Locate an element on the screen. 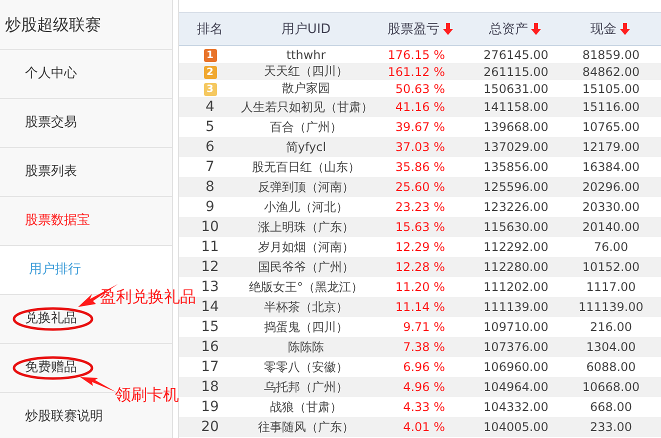 Image resolution: width=661 pixels, height=438 pixels. sort-down-icon is located at coordinates (625, 29).